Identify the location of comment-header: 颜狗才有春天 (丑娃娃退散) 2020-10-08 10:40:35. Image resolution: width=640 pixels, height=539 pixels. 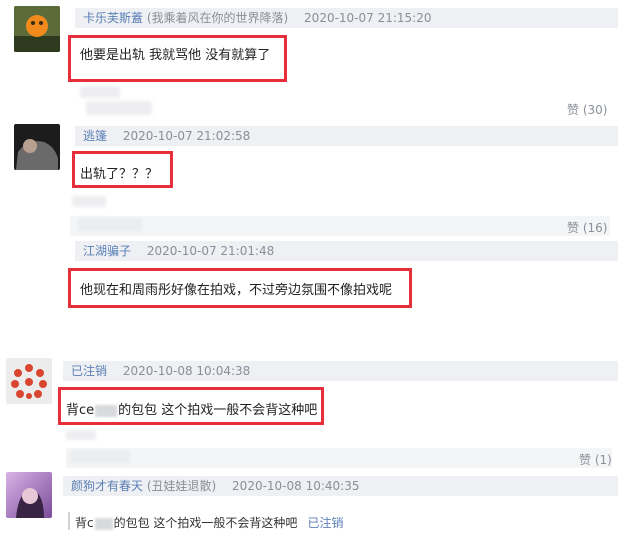
(340, 486).